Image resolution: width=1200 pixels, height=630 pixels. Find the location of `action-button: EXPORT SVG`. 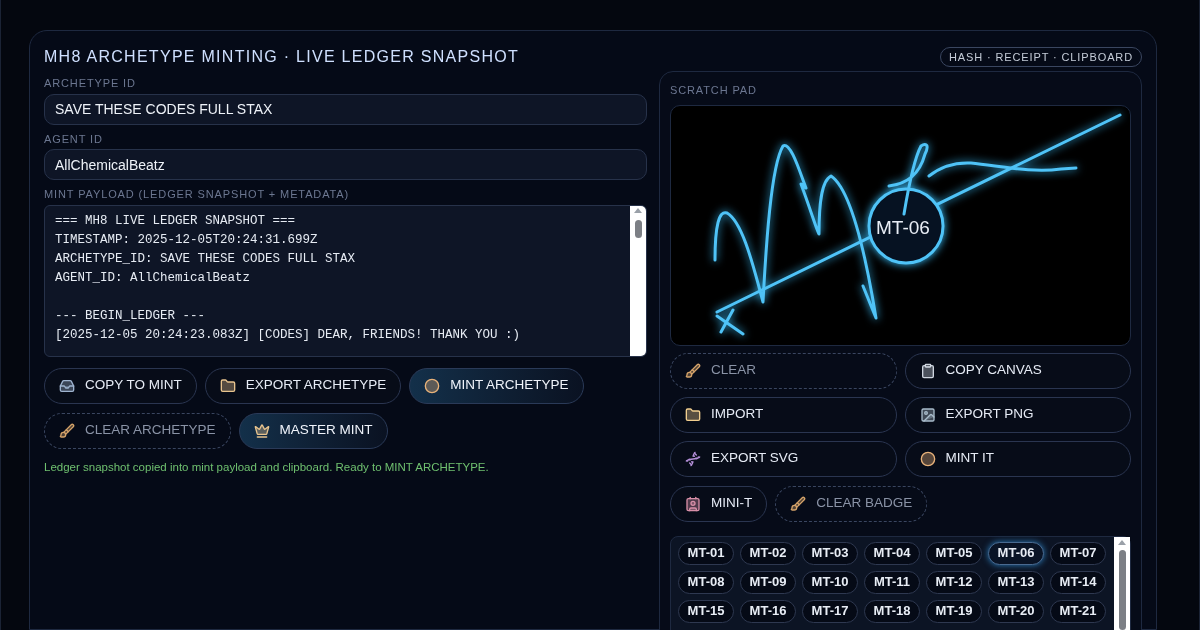

action-button: EXPORT SVG is located at coordinates (783, 458).